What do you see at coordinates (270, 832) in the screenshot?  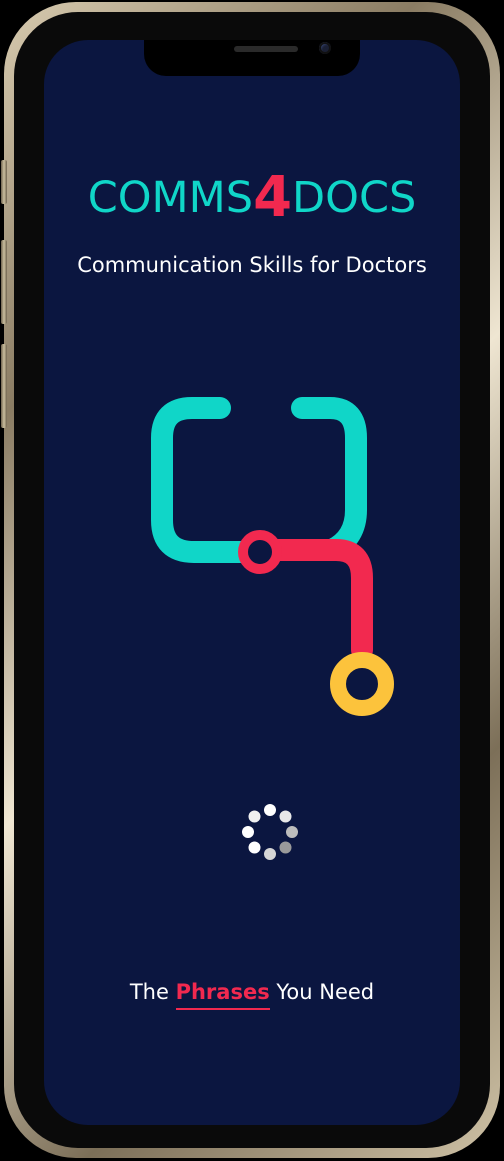 I see `loading-spinner-icon` at bounding box center [270, 832].